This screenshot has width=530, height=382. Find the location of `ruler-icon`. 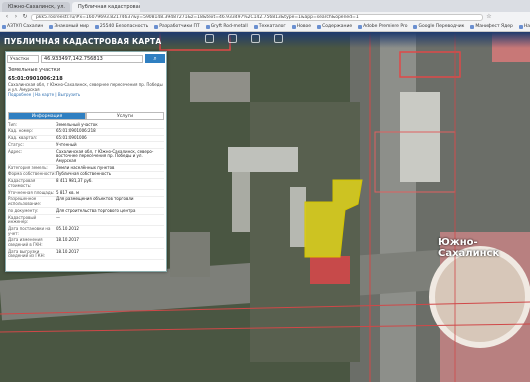

ruler-icon is located at coordinates (232, 38).